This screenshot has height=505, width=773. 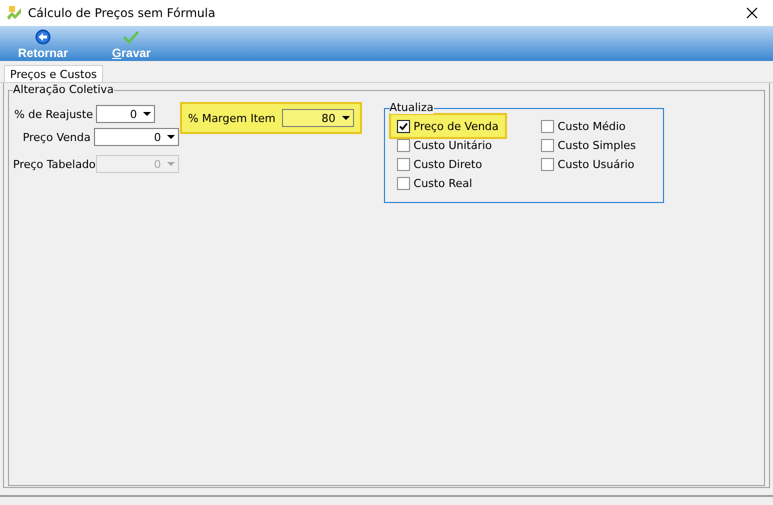 What do you see at coordinates (43, 37) in the screenshot?
I see `back-arrow-icon` at bounding box center [43, 37].